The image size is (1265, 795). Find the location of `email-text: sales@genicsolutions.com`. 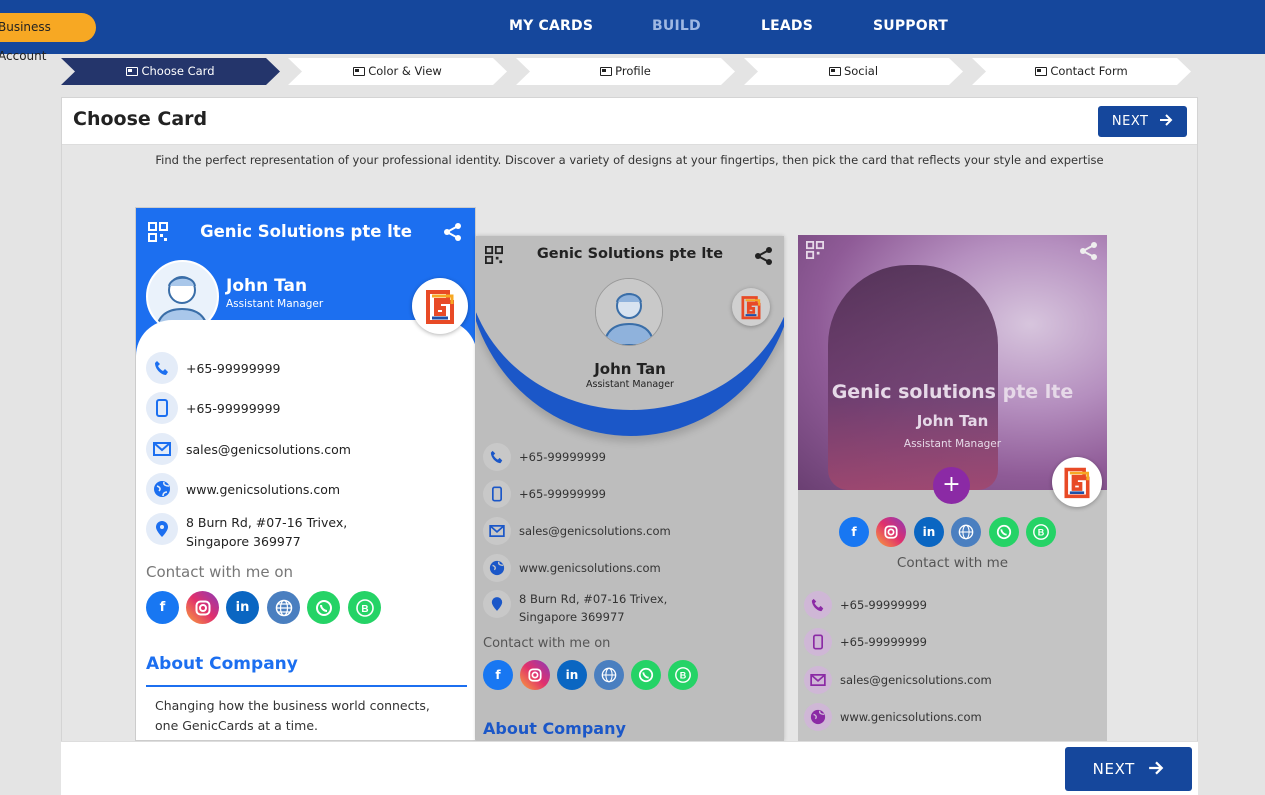

email-text: sales@genicsolutions.com is located at coordinates (268, 449).